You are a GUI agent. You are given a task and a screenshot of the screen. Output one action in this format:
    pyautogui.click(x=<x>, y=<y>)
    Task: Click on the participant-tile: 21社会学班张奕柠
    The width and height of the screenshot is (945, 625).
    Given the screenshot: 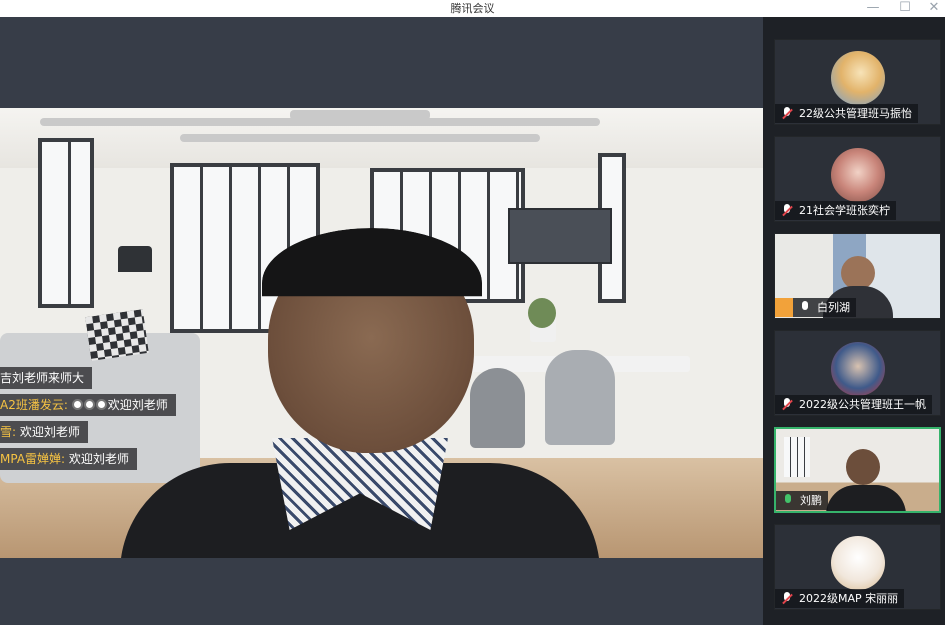 What is the action you would take?
    pyautogui.click(x=857, y=179)
    